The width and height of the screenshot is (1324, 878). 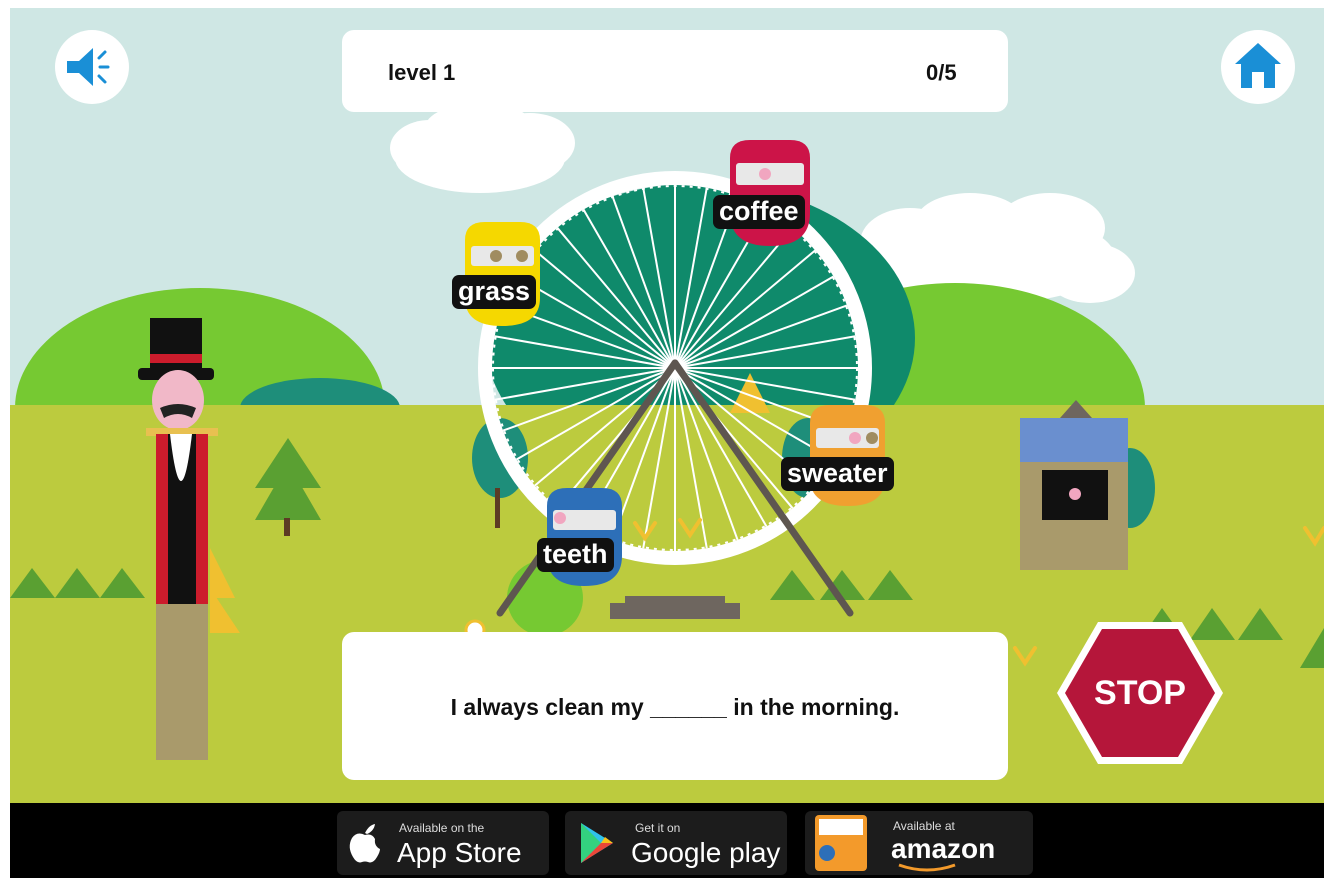 What do you see at coordinates (442, 828) in the screenshot?
I see `appstore-small: Available on the` at bounding box center [442, 828].